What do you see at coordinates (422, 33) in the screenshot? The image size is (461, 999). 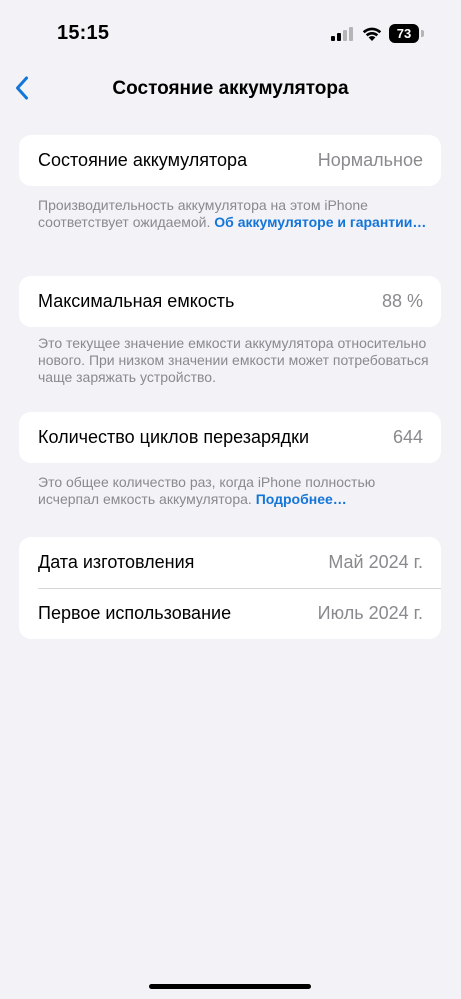 I see `battery-cap` at bounding box center [422, 33].